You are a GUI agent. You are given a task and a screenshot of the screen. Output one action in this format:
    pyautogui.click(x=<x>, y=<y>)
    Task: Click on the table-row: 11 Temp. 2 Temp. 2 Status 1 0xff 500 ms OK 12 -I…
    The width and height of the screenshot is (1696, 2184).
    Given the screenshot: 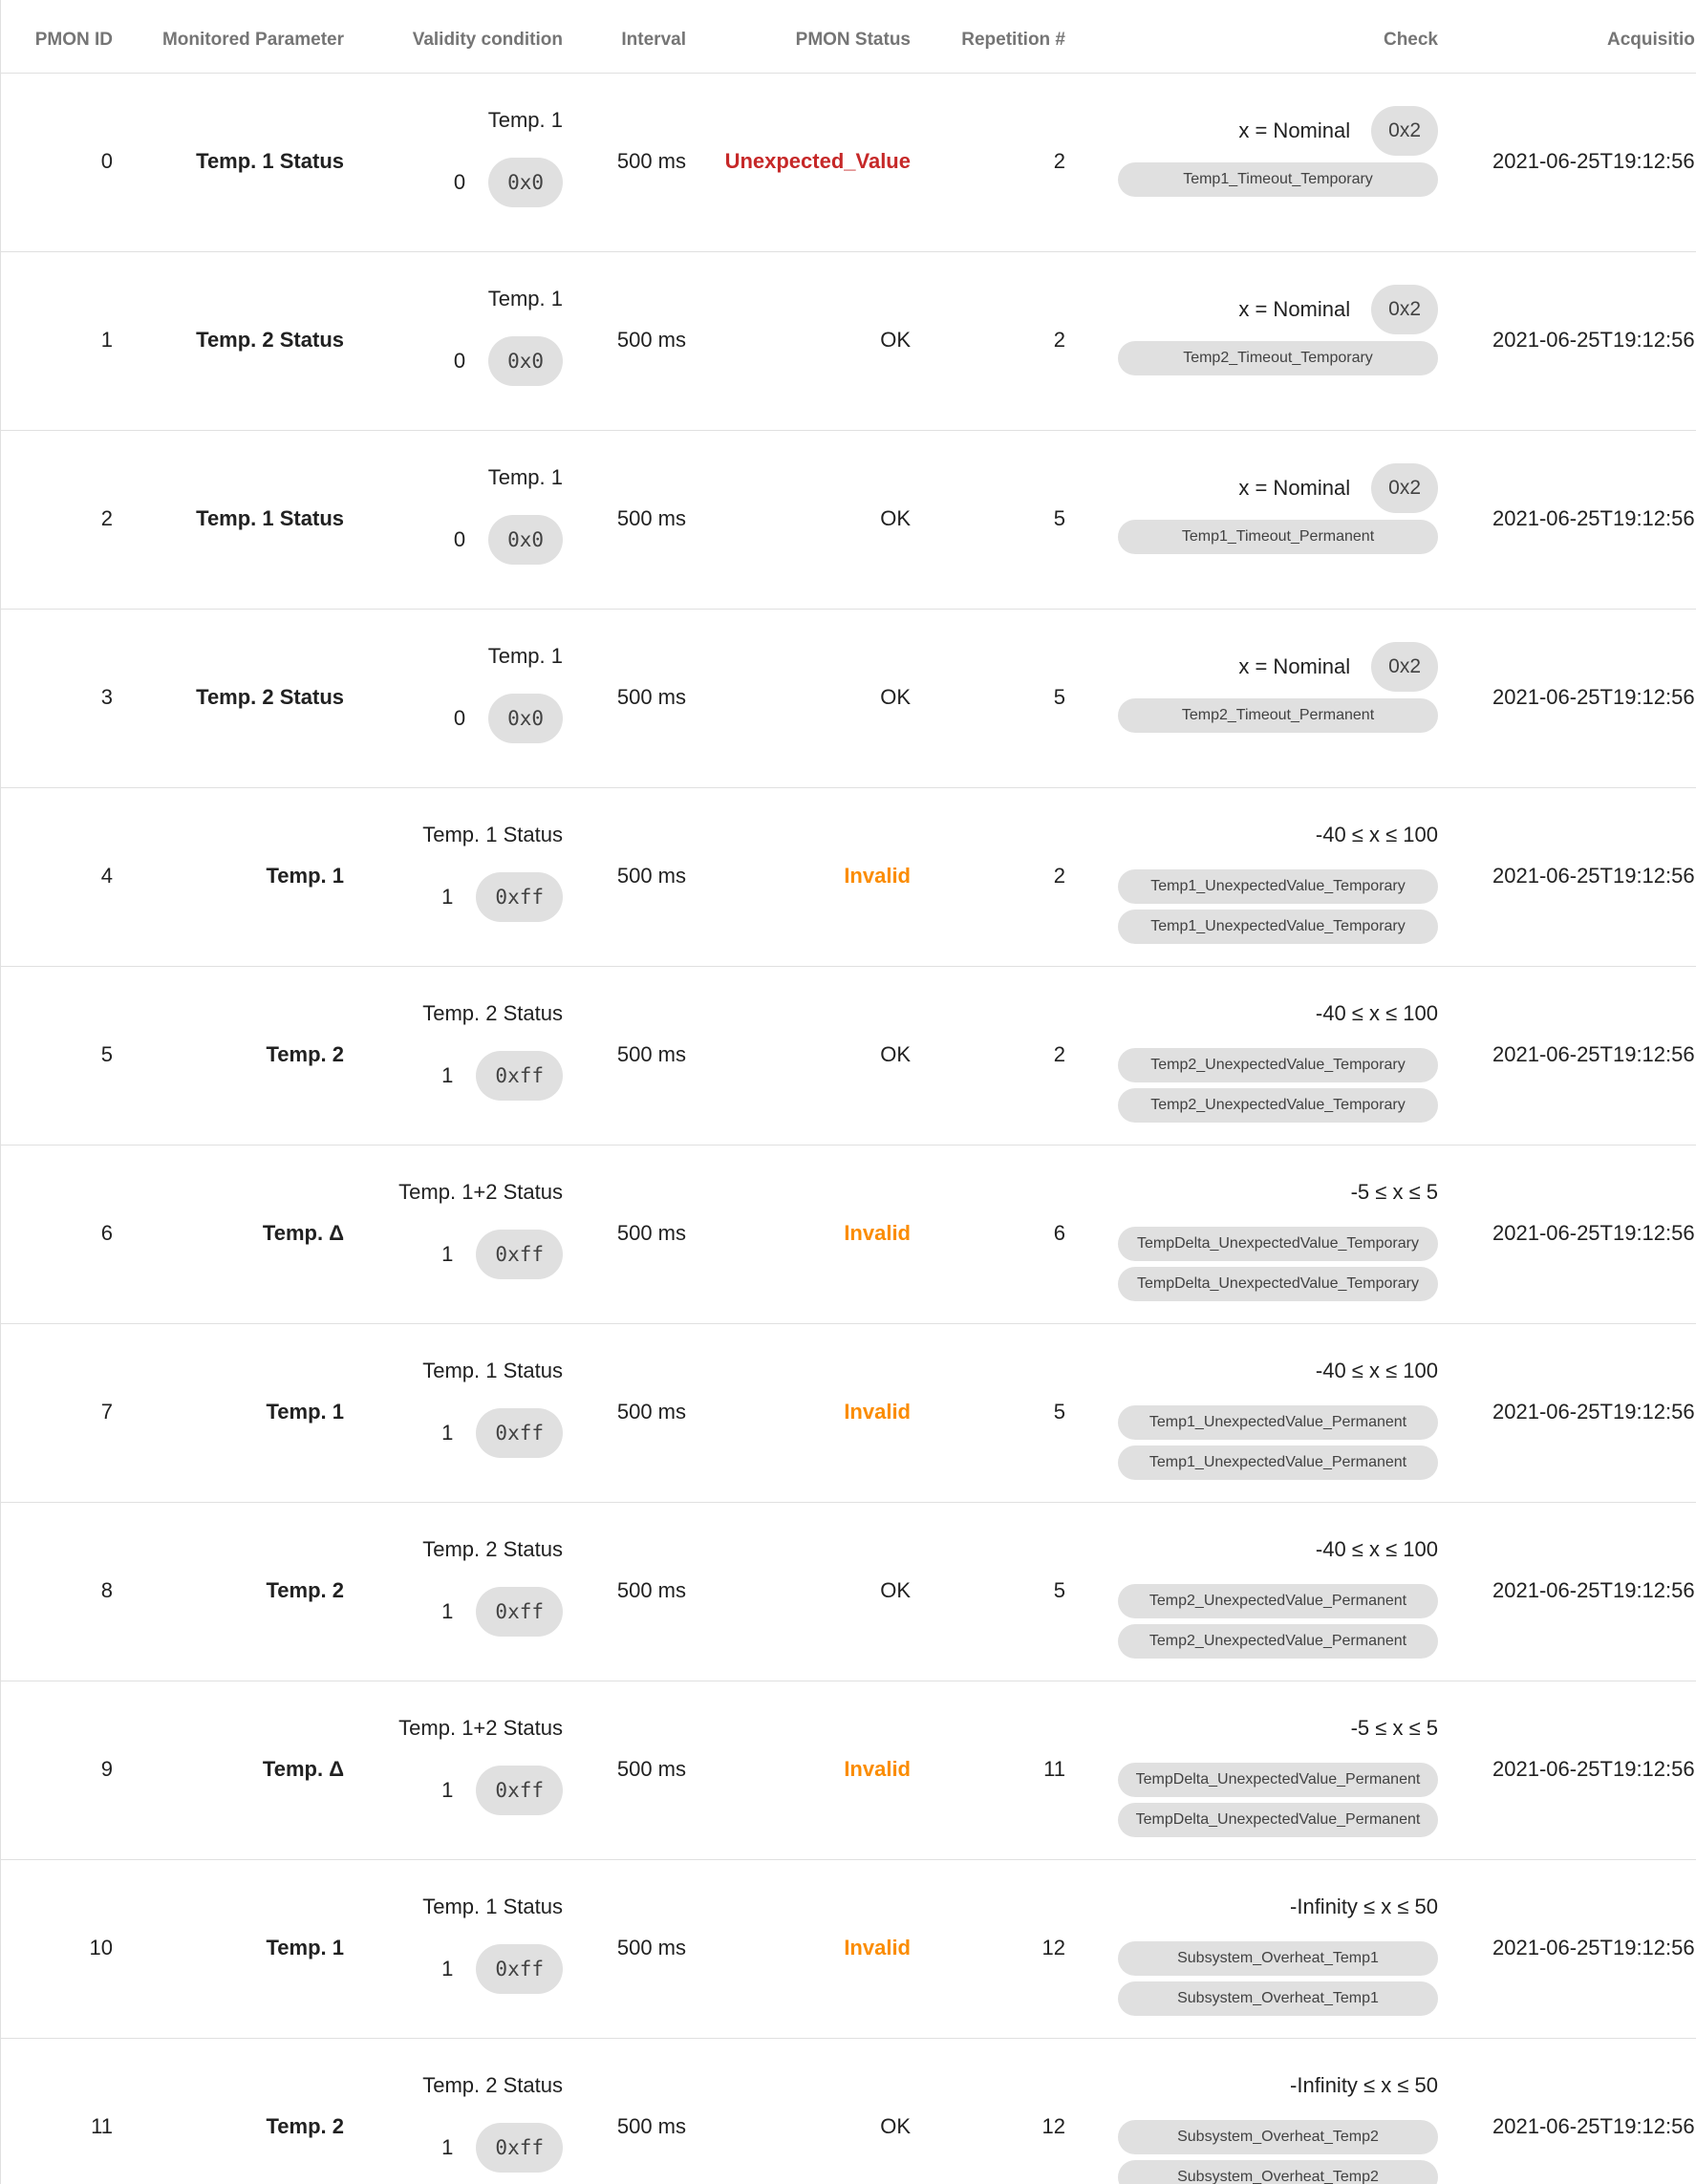 What is the action you would take?
    pyautogui.click(x=848, y=2112)
    